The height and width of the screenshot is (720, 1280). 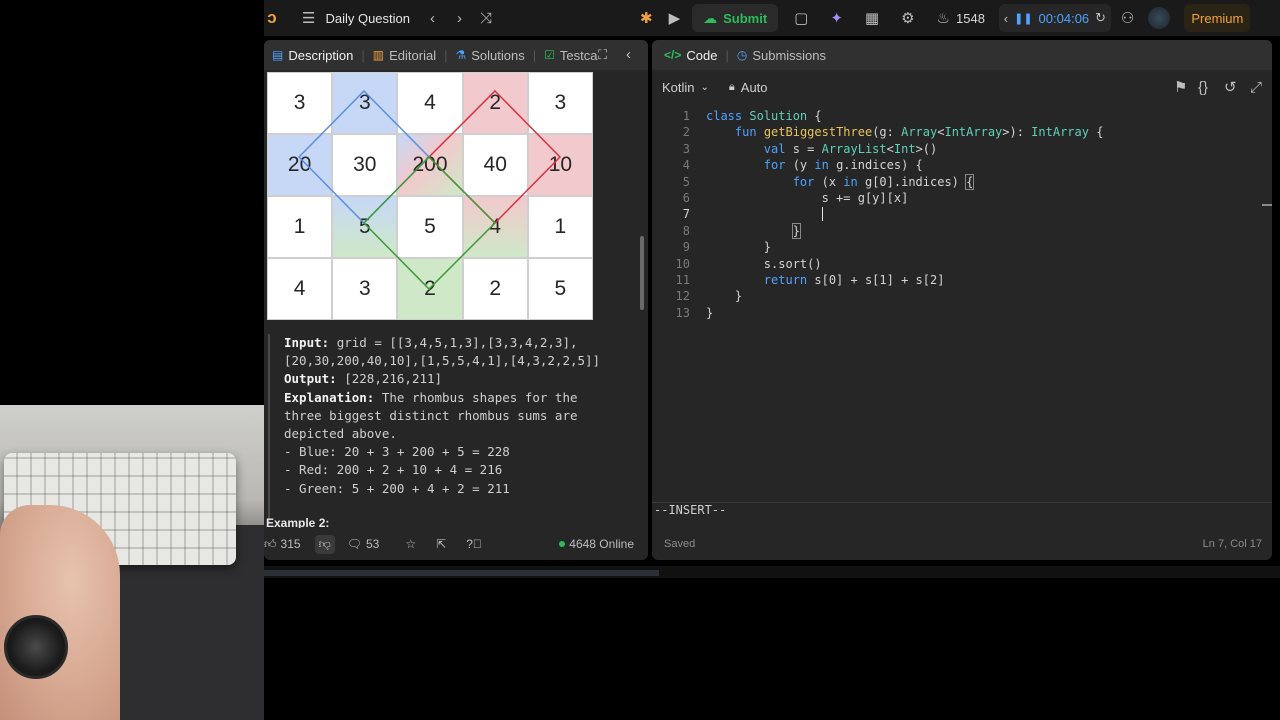 I want to click on tab-solutions: ⚗ Solutions, so click(x=489, y=55).